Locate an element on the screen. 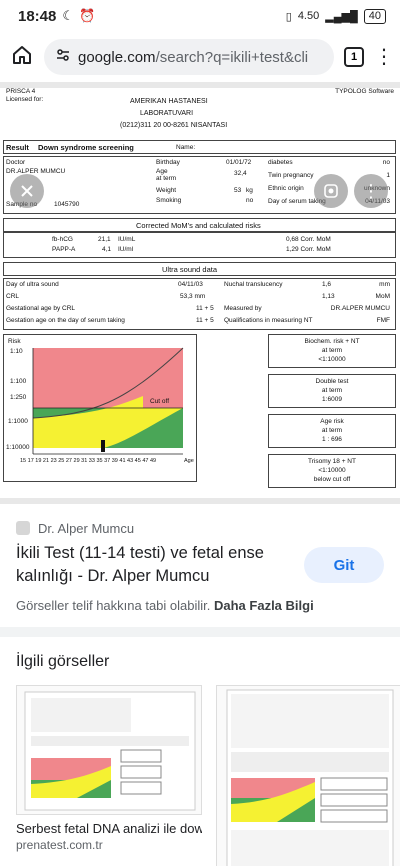 This screenshot has width=400, height=866. signal-icon: ▂▄▆█ is located at coordinates (341, 16).